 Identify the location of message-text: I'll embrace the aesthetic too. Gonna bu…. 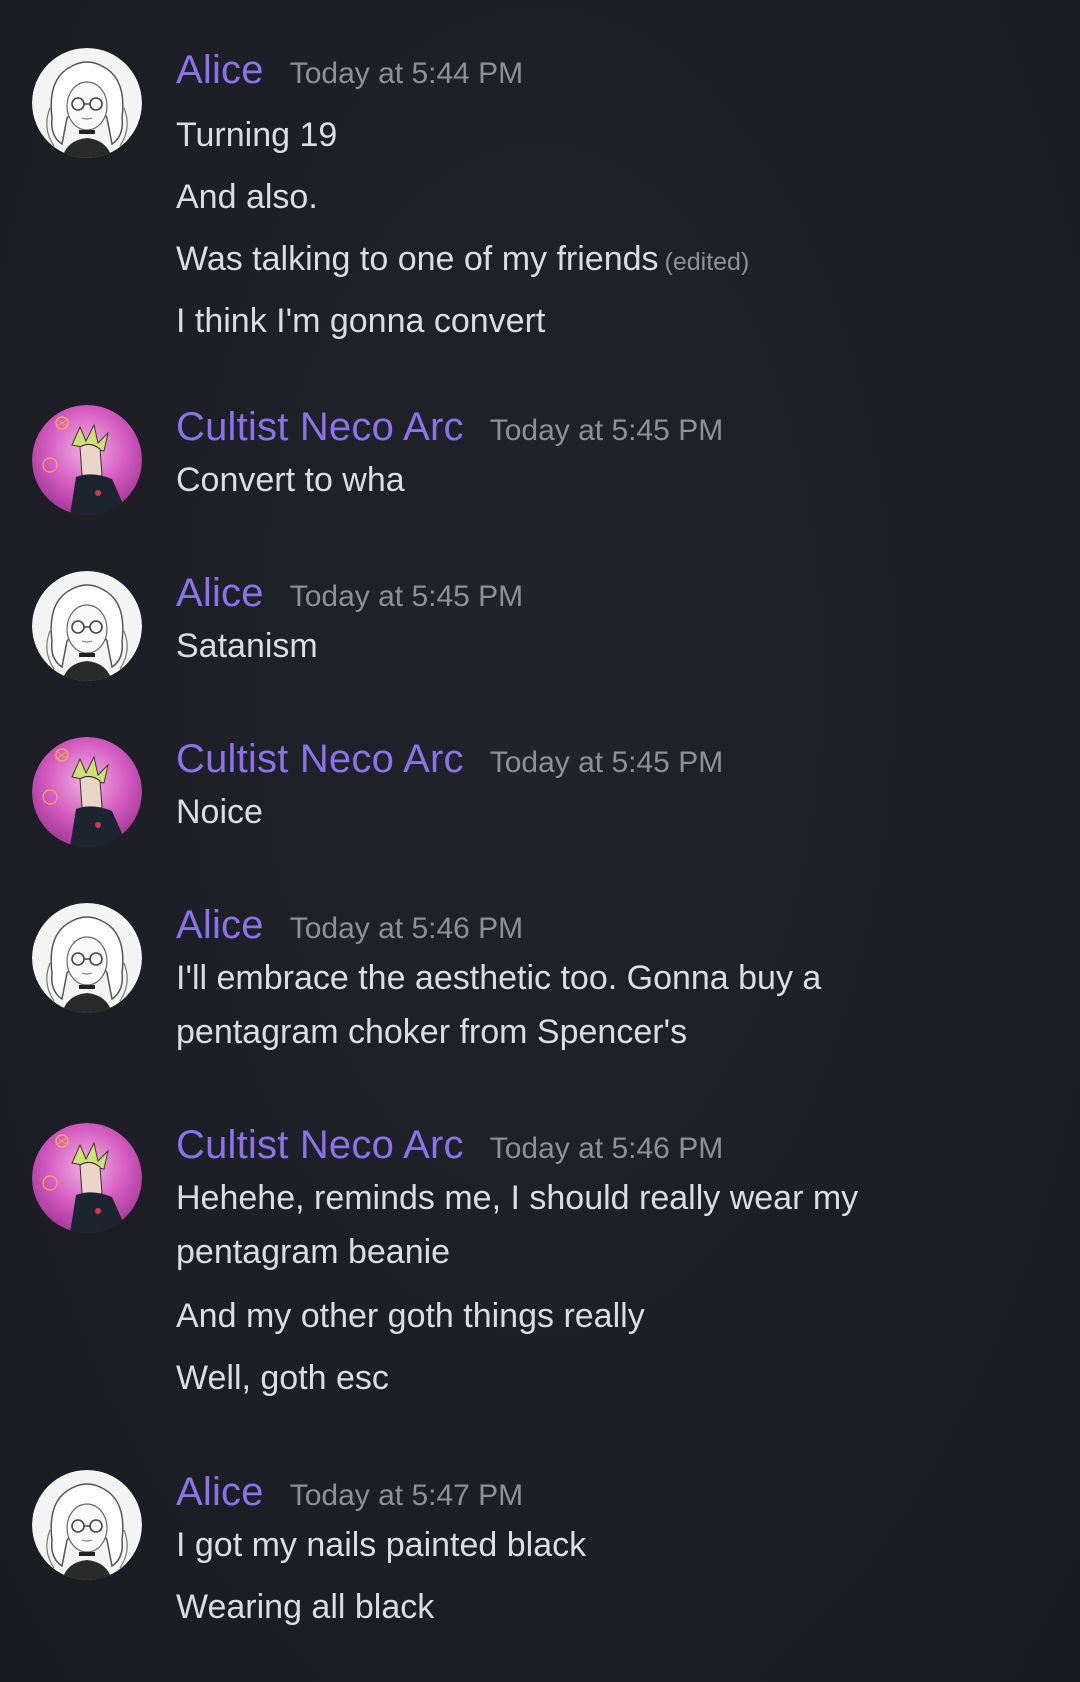
(499, 1005).